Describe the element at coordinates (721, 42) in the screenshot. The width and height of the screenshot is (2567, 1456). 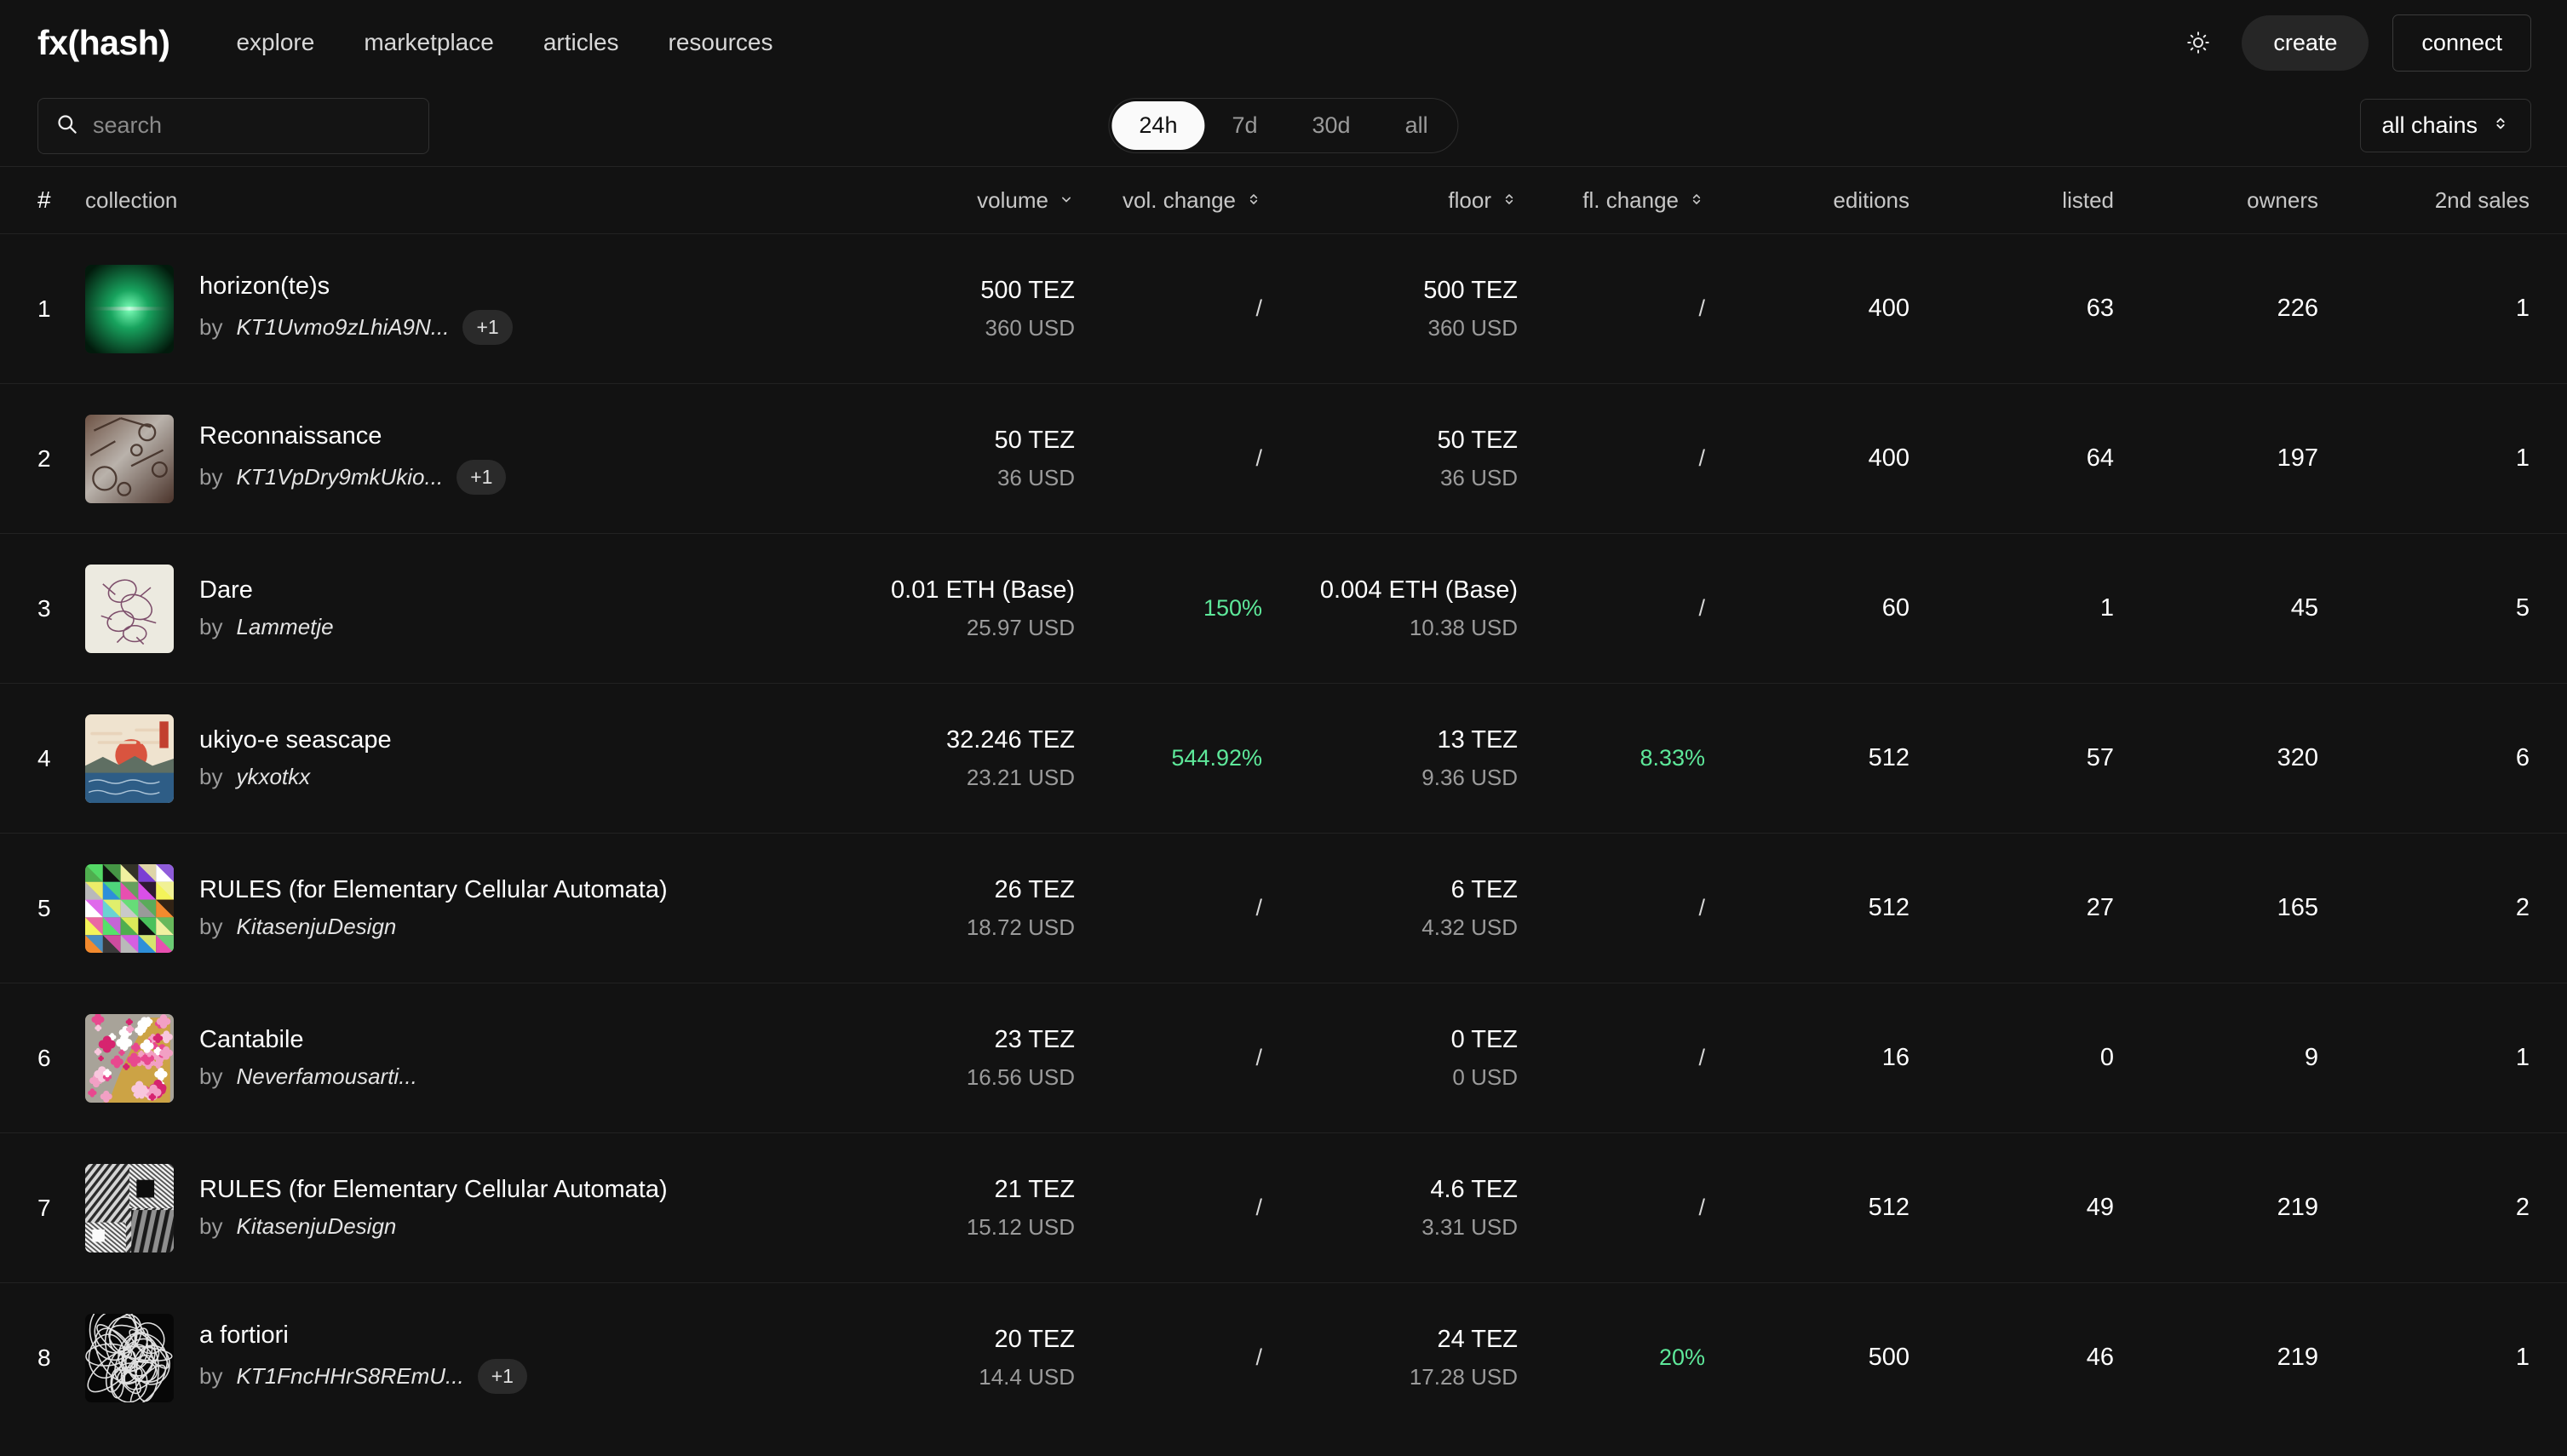
I see `nav-item-resources: resources` at that location.